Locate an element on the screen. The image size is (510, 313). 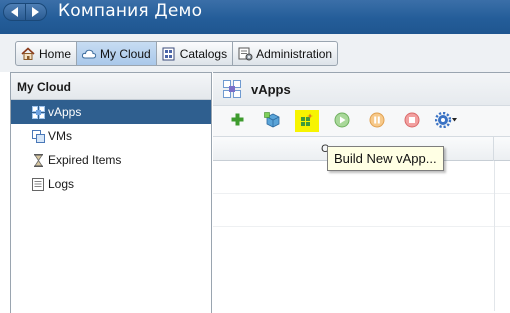
content-header: vApps is located at coordinates (361, 89).